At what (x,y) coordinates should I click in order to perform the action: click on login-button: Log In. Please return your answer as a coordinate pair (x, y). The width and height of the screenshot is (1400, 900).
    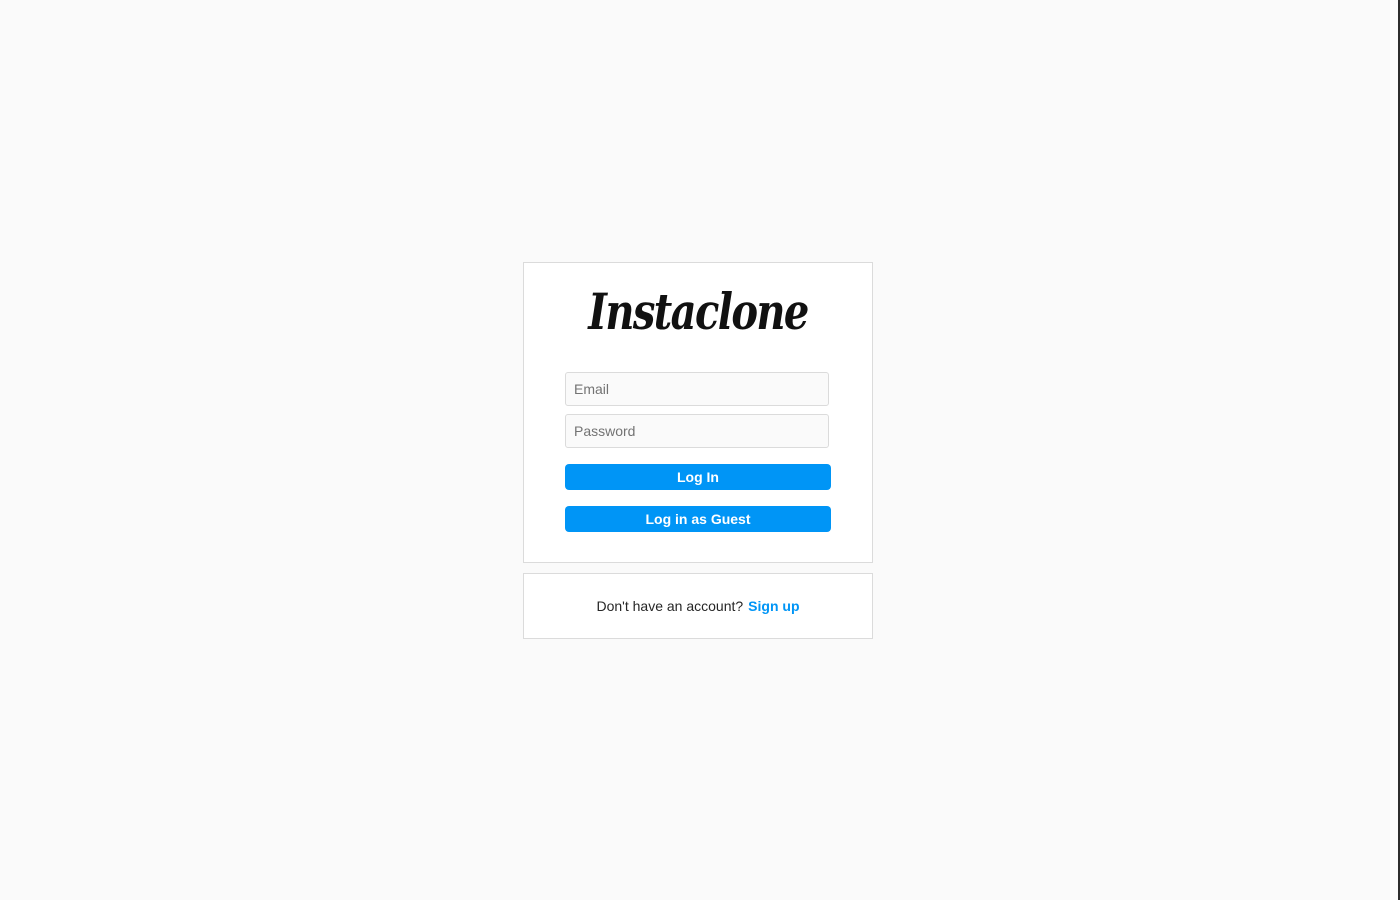
    Looking at the image, I should click on (698, 477).